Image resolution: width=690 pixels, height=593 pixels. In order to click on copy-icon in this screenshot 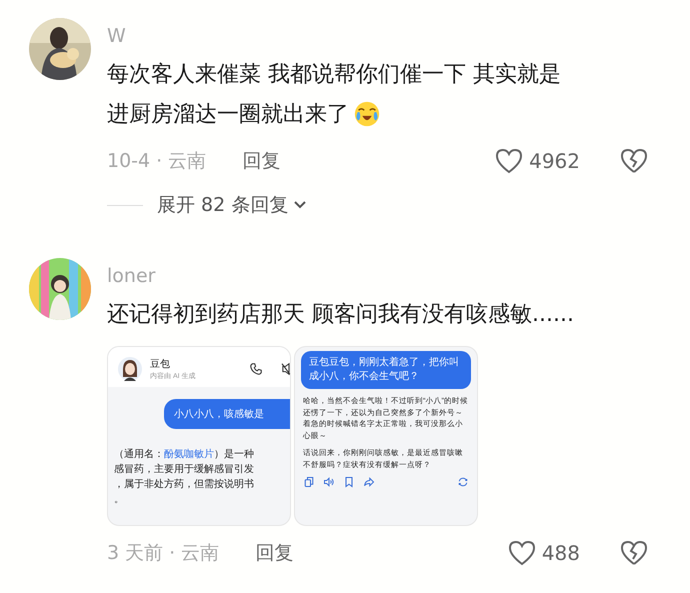, I will do `click(309, 482)`.